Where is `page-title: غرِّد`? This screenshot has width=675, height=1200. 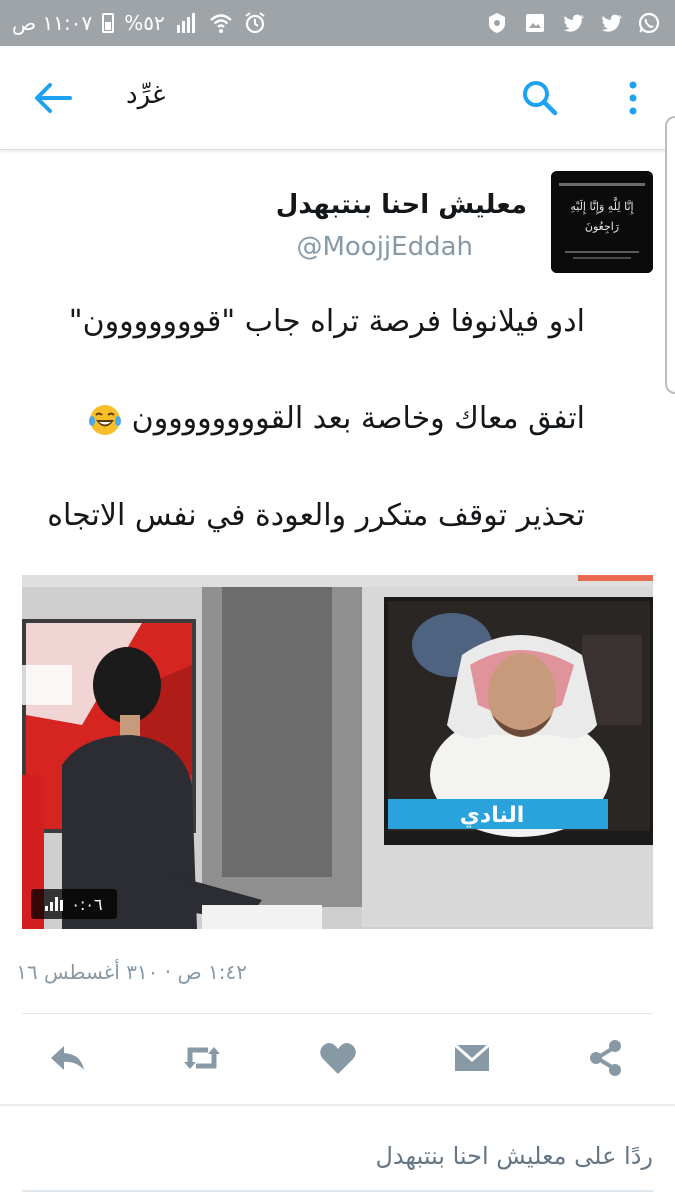
page-title: غرِّد is located at coordinates (146, 95).